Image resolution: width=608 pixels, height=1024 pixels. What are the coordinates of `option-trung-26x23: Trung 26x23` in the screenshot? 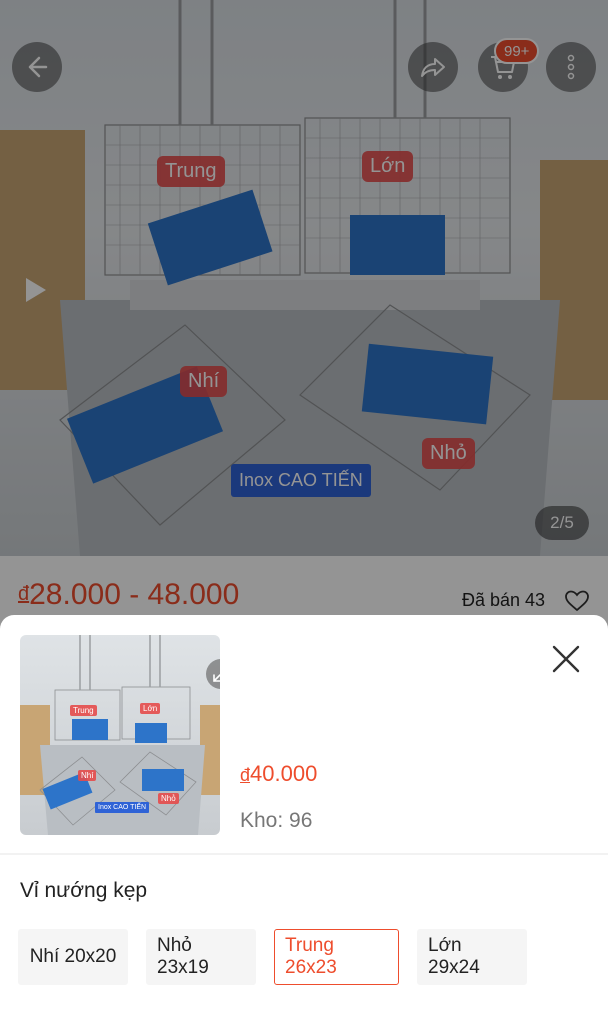 It's located at (336, 957).